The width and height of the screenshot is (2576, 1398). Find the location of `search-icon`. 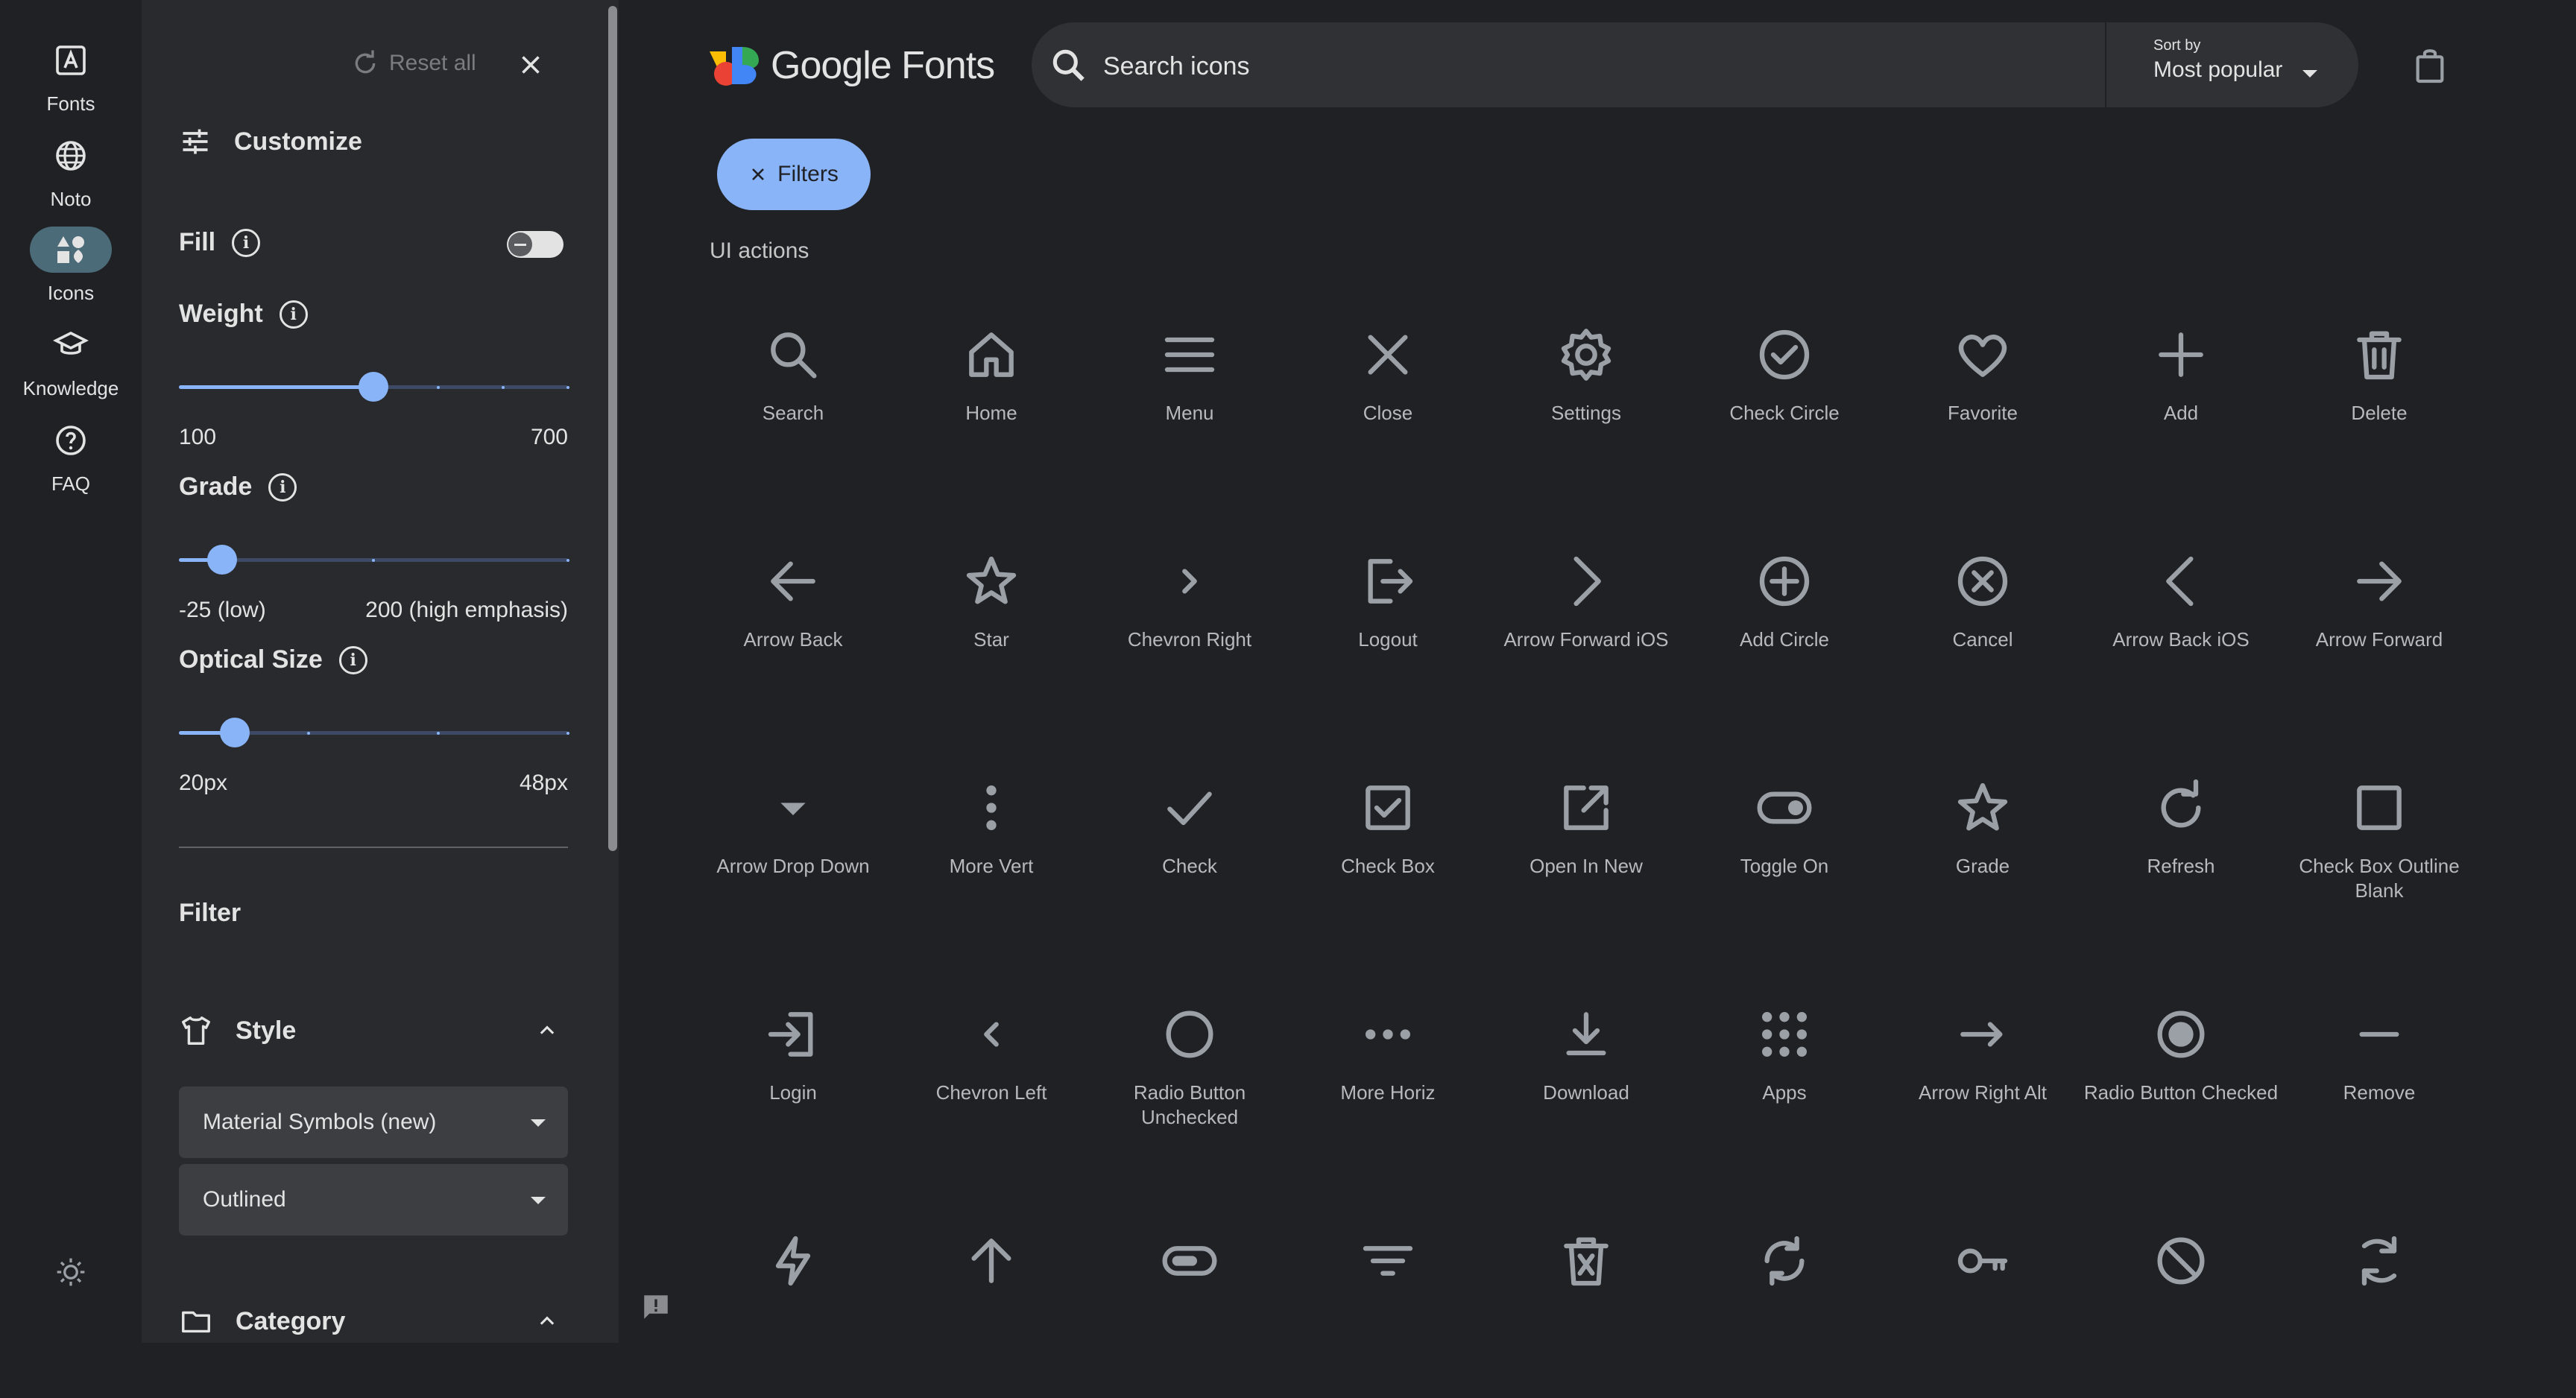

search-icon is located at coordinates (1069, 65).